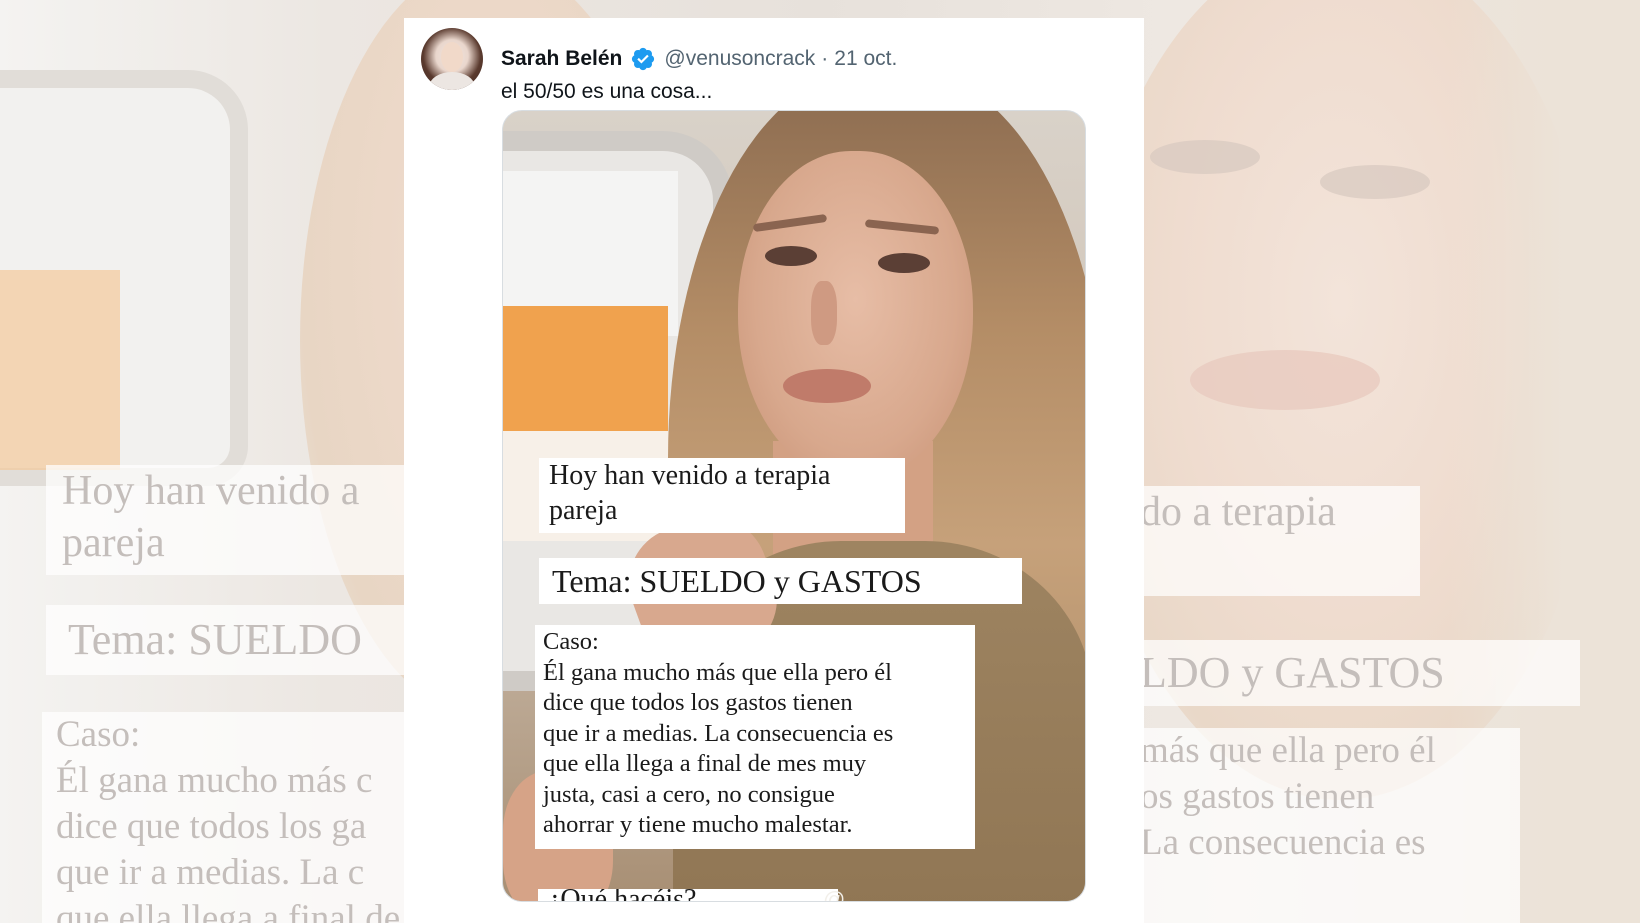 The height and width of the screenshot is (923, 1640). I want to click on caption-topic: Tema: SUELDO y GASTOS, so click(780, 581).